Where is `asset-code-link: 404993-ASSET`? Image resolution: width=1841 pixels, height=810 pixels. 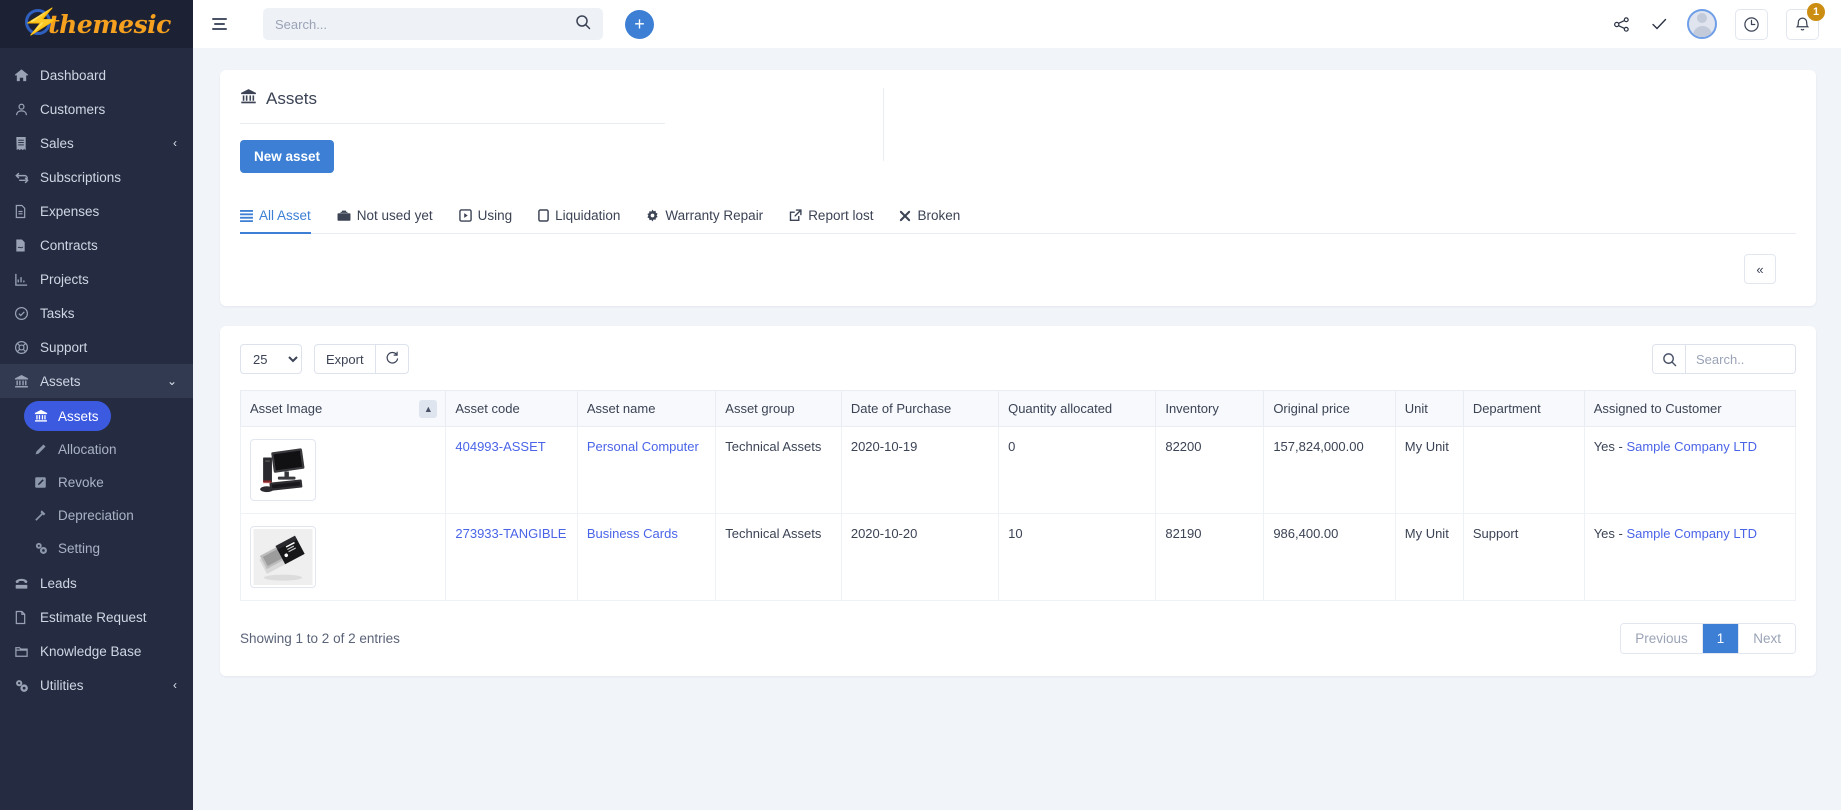
asset-code-link: 404993-ASSET is located at coordinates (500, 446).